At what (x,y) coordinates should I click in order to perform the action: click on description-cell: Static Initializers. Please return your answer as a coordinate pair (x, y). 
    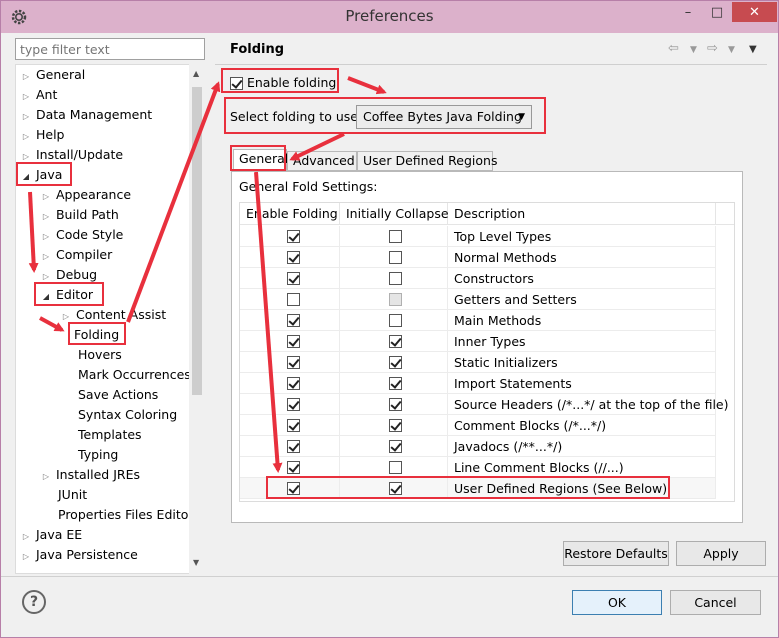
    Looking at the image, I should click on (582, 362).